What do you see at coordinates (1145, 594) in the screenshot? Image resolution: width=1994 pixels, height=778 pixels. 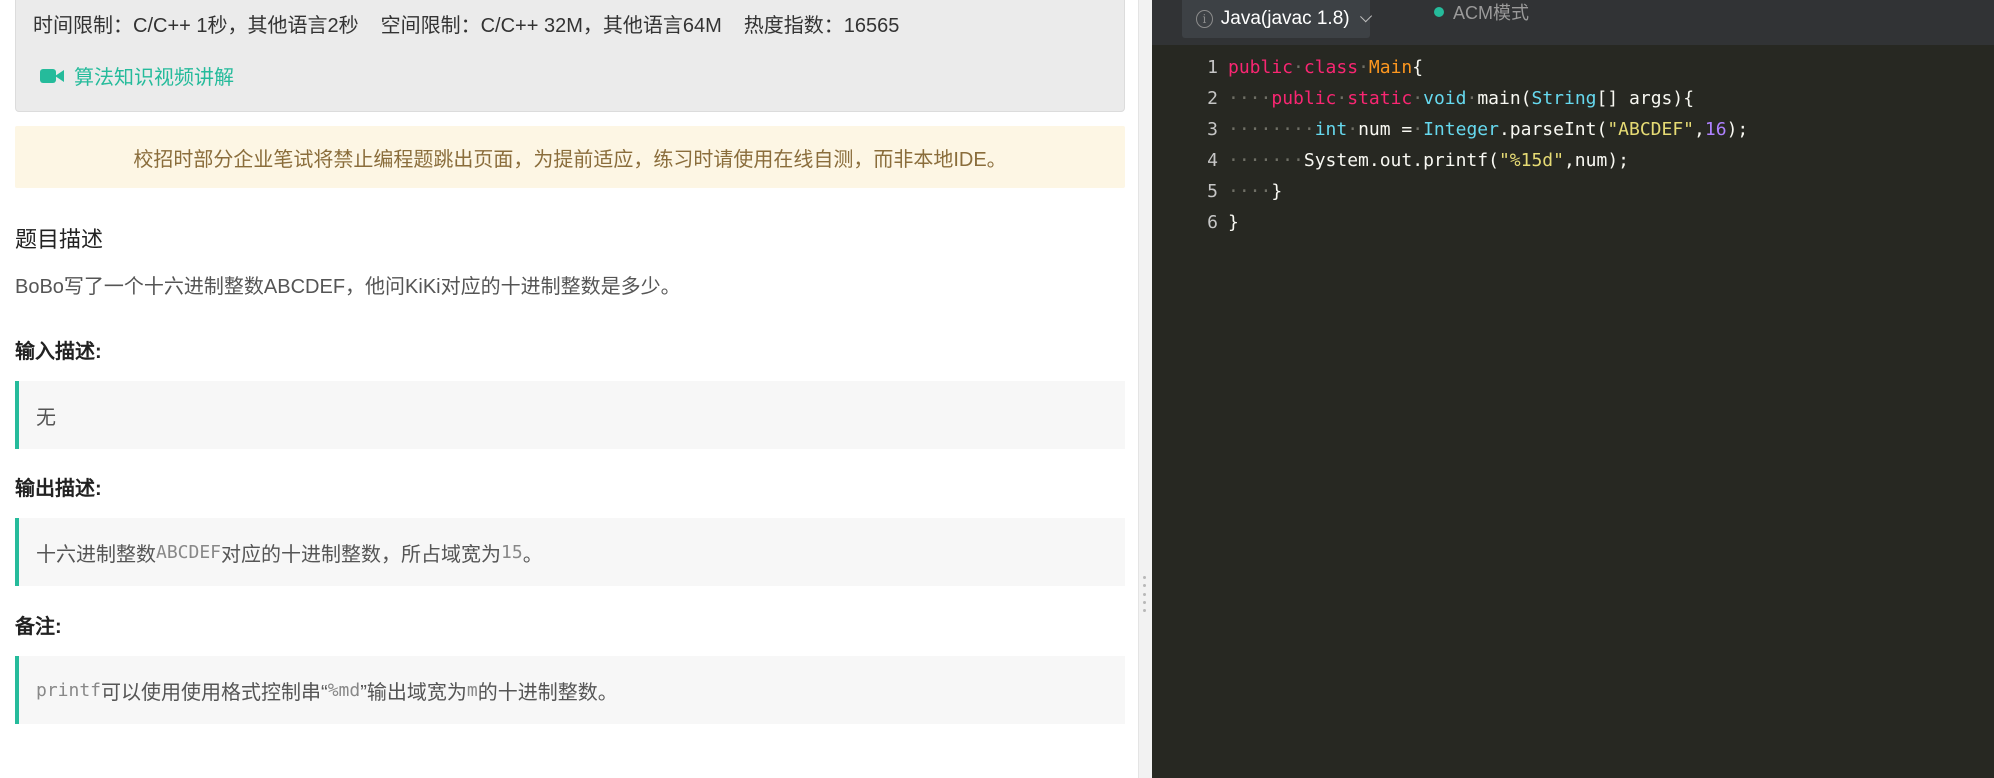 I see `drag-handle-icon` at bounding box center [1145, 594].